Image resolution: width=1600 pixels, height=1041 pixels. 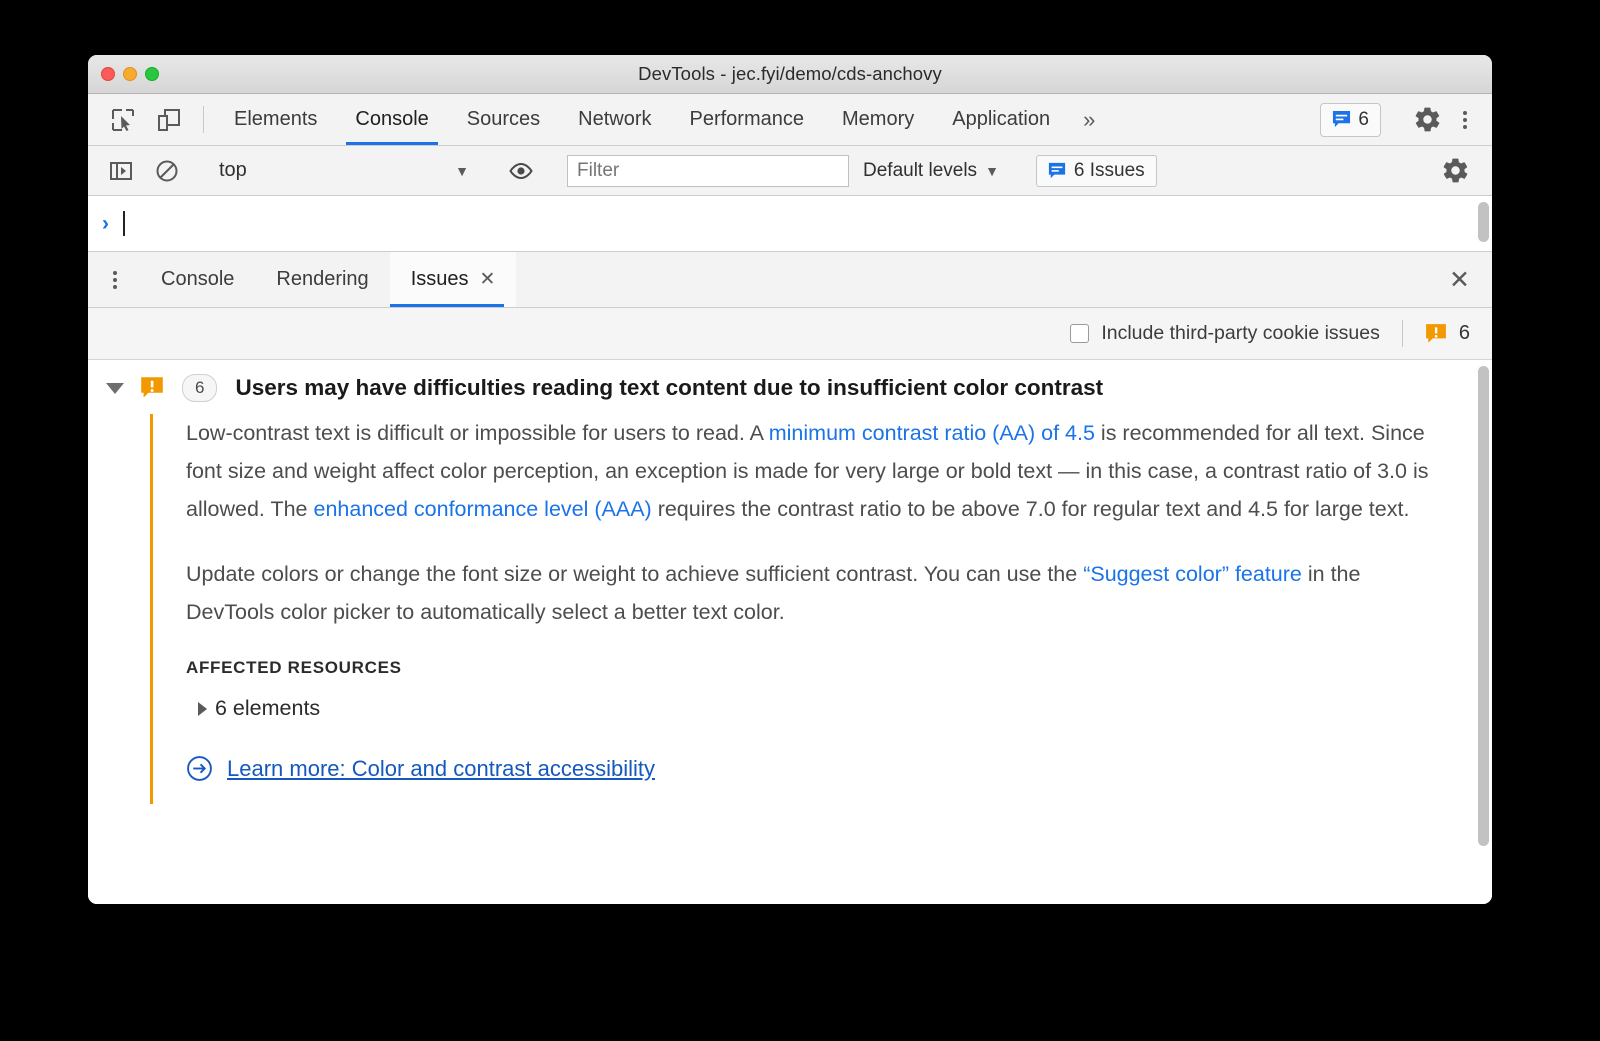 What do you see at coordinates (1402, 333) in the screenshot?
I see `filter-divider` at bounding box center [1402, 333].